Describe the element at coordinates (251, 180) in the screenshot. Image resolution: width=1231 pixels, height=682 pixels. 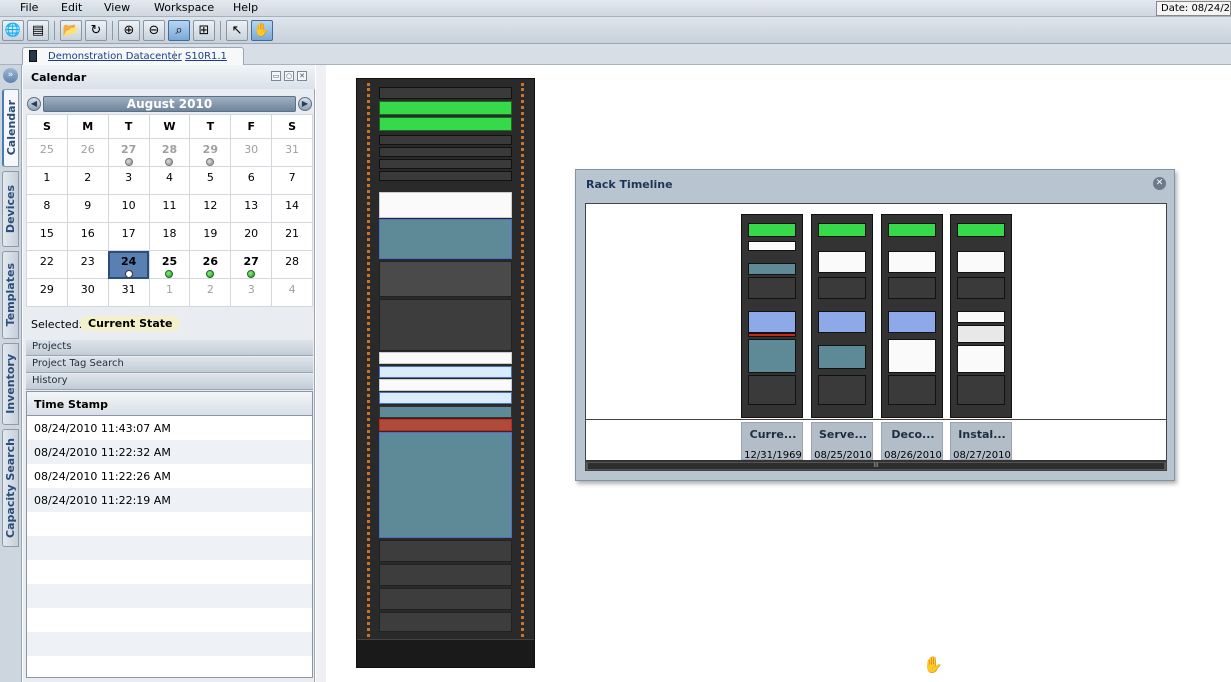
I see `calendar-day: 6` at that location.